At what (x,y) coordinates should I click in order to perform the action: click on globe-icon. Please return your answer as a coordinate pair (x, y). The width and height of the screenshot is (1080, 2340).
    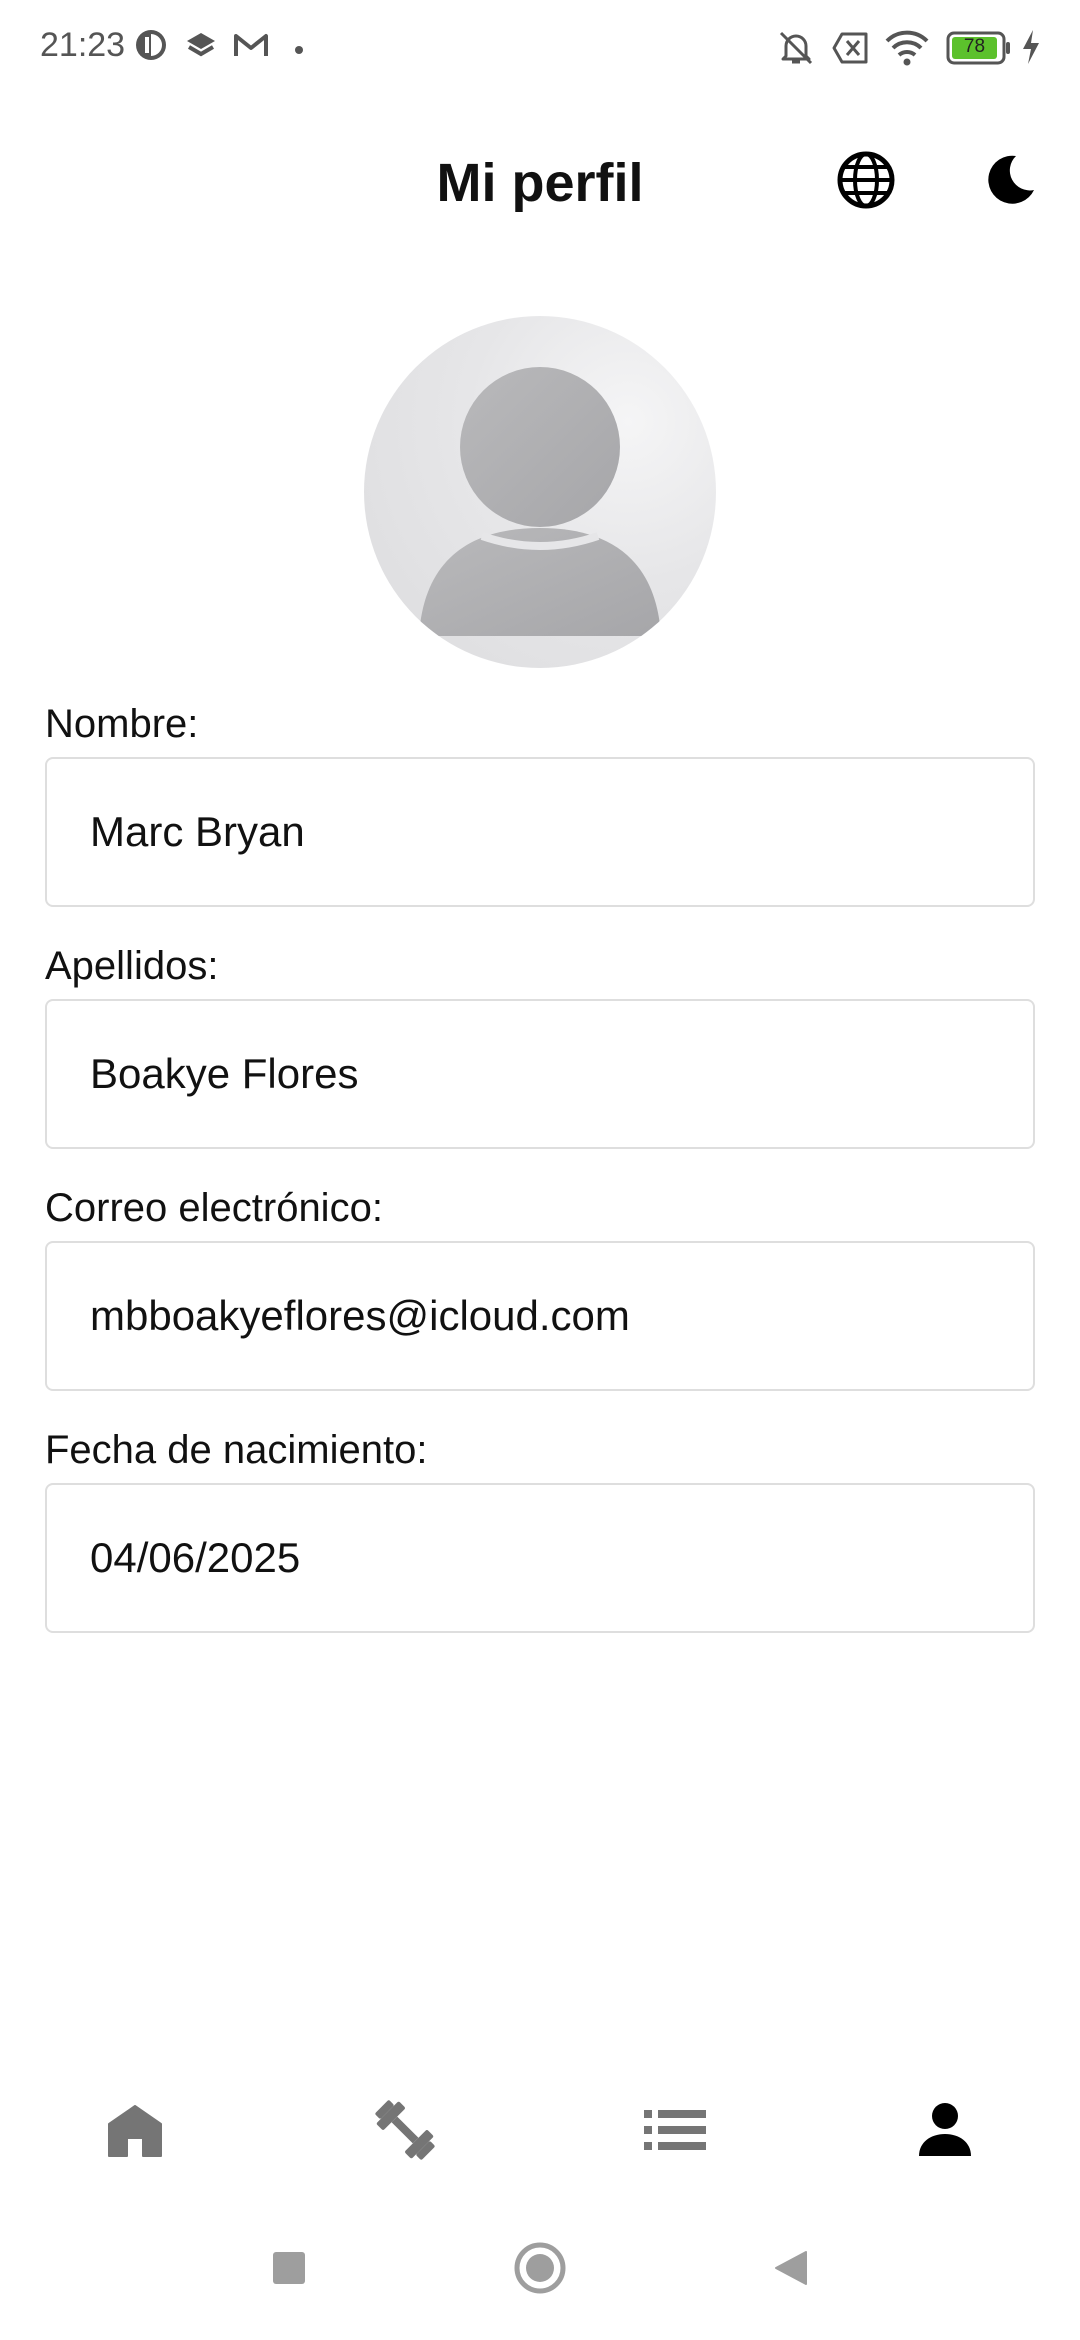
    Looking at the image, I should click on (866, 182).